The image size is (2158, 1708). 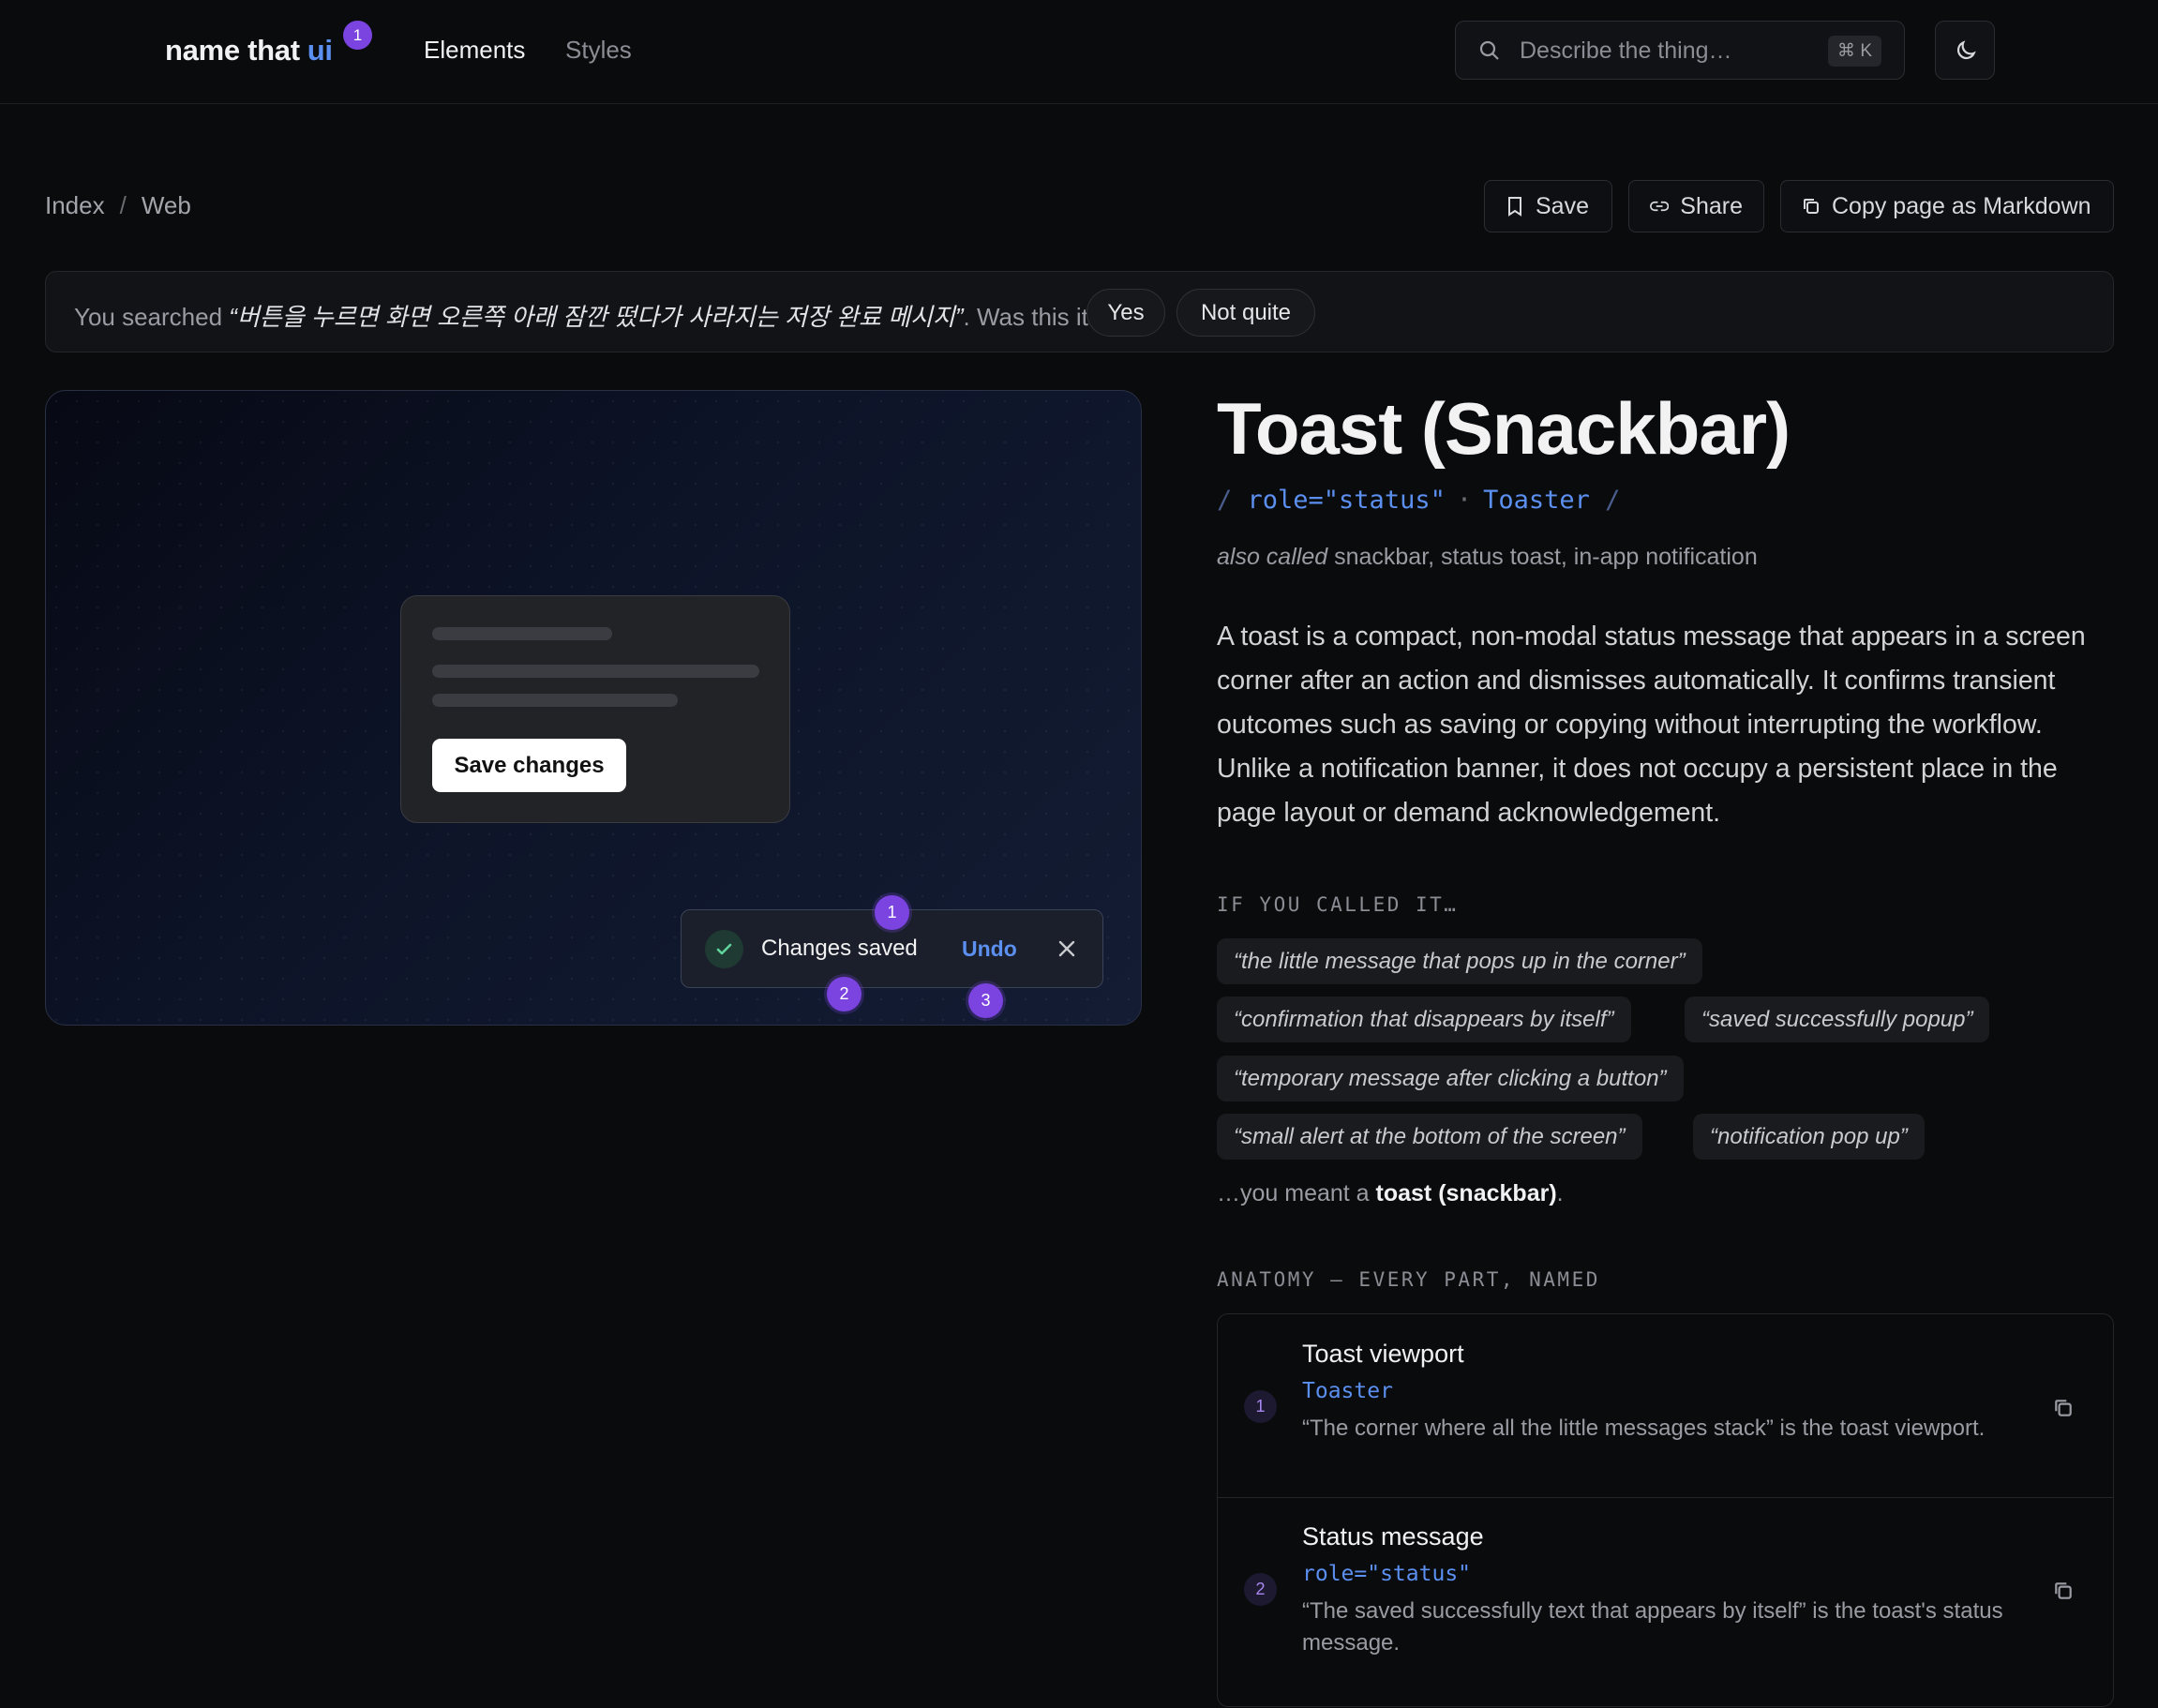 I want to click on search-shortcut: ⌘ K, so click(x=1854, y=51).